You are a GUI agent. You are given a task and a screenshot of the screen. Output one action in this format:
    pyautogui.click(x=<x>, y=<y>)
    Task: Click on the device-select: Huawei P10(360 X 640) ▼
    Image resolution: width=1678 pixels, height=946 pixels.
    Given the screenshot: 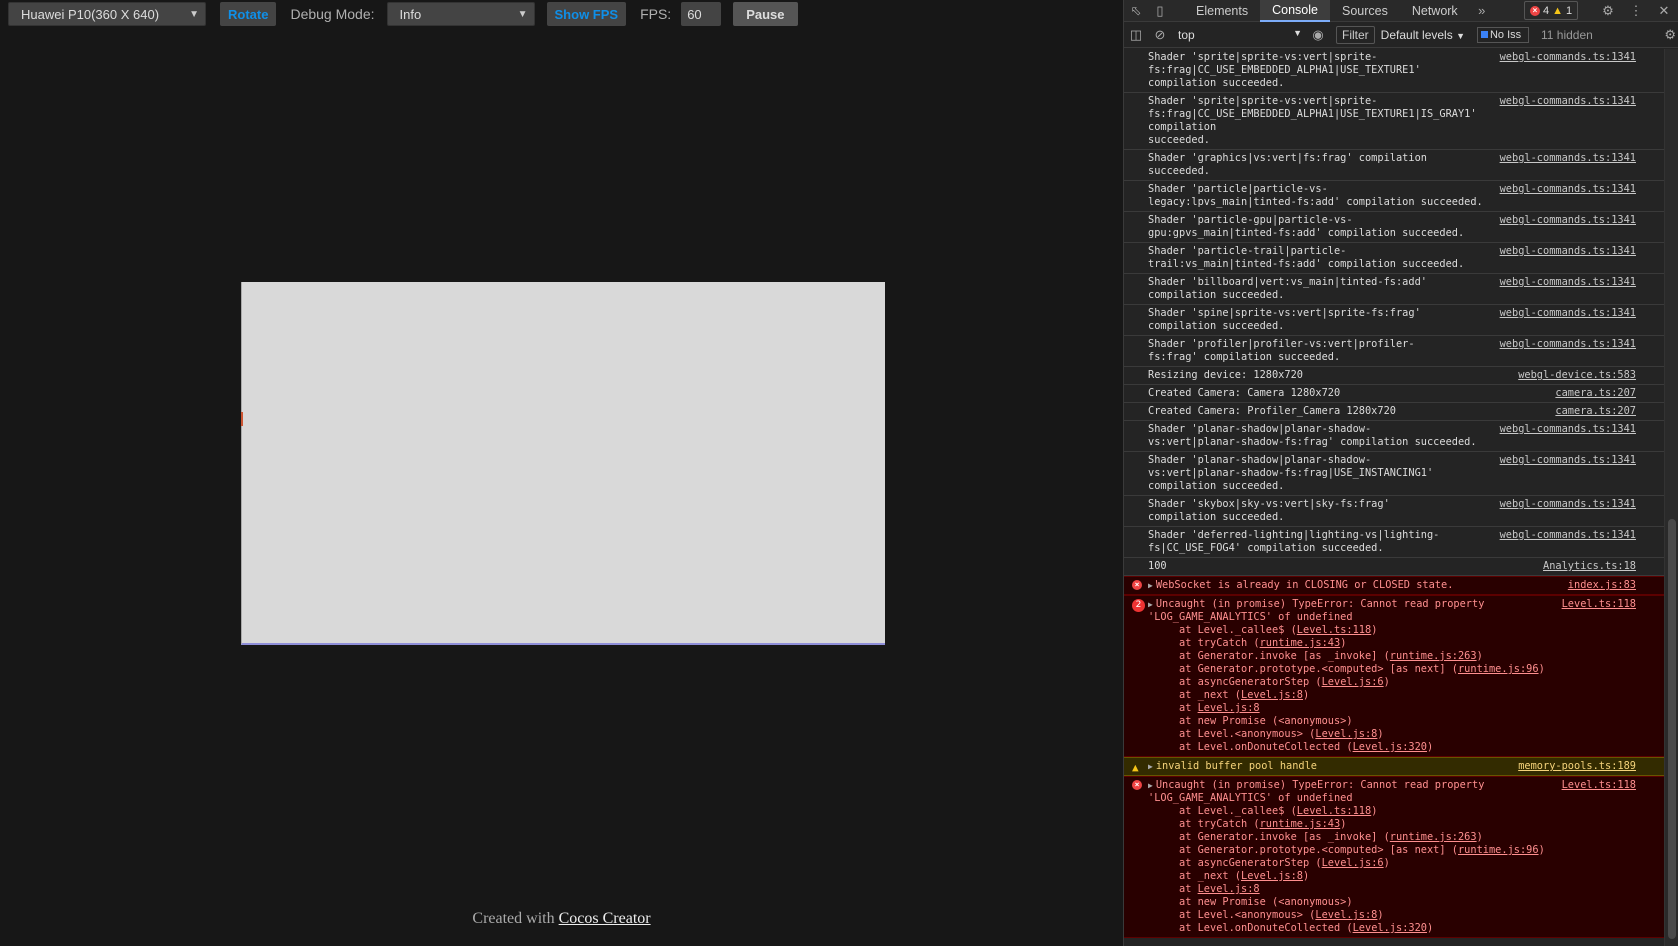 What is the action you would take?
    pyautogui.click(x=107, y=14)
    